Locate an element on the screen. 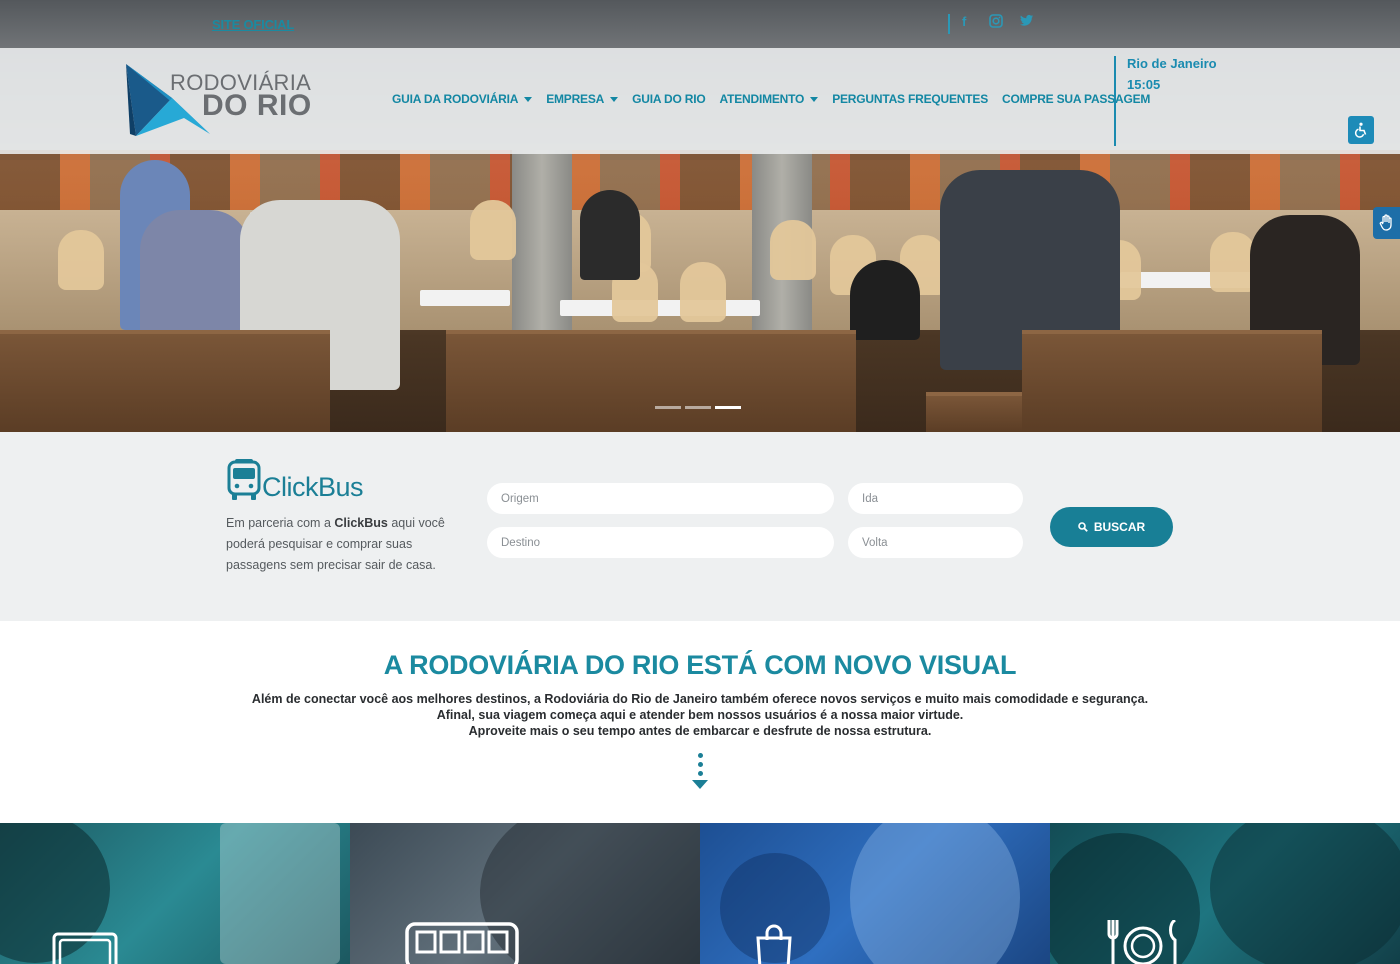  intro-title: A RODOVIÁRIA DO RIO ESTÁ COM NOVO VISUAL is located at coordinates (700, 665).